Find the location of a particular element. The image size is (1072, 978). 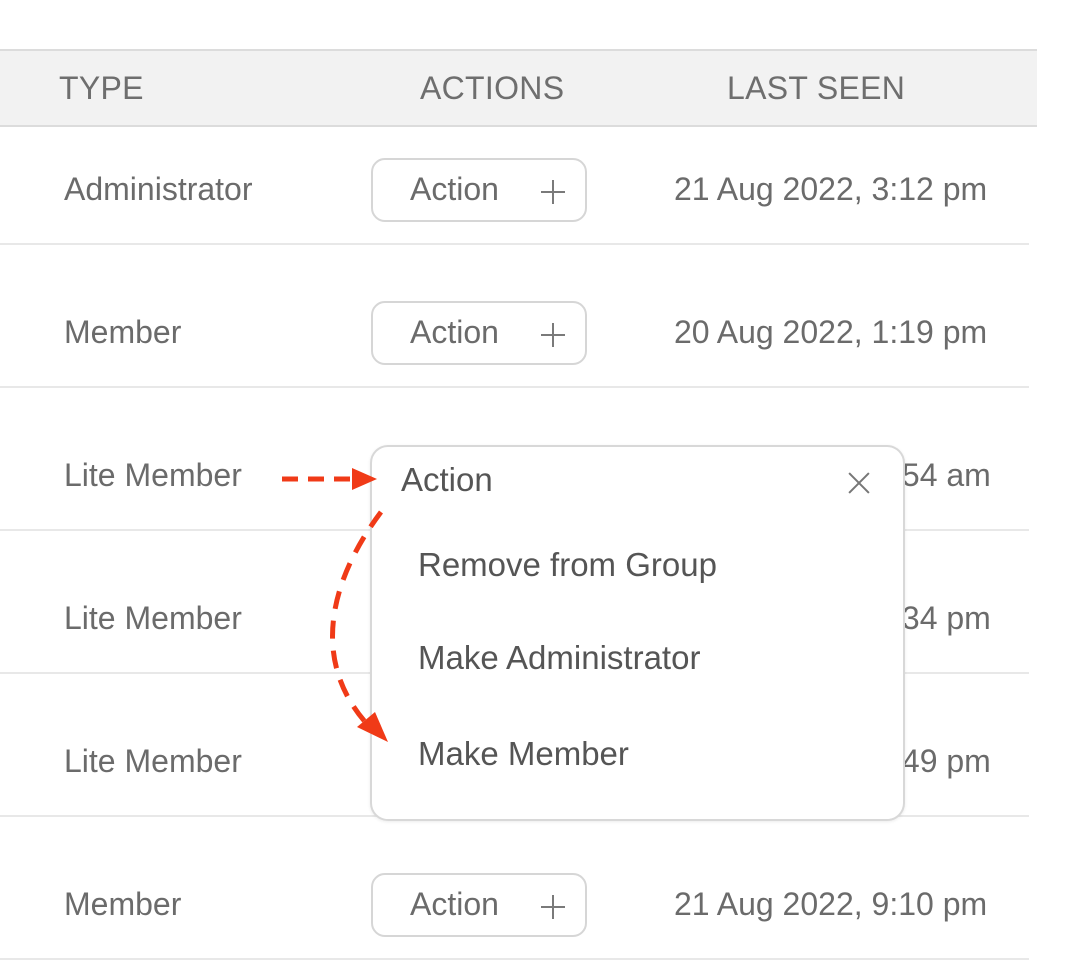

menu-item-make-administrator: Make Administrator is located at coordinates (559, 658).